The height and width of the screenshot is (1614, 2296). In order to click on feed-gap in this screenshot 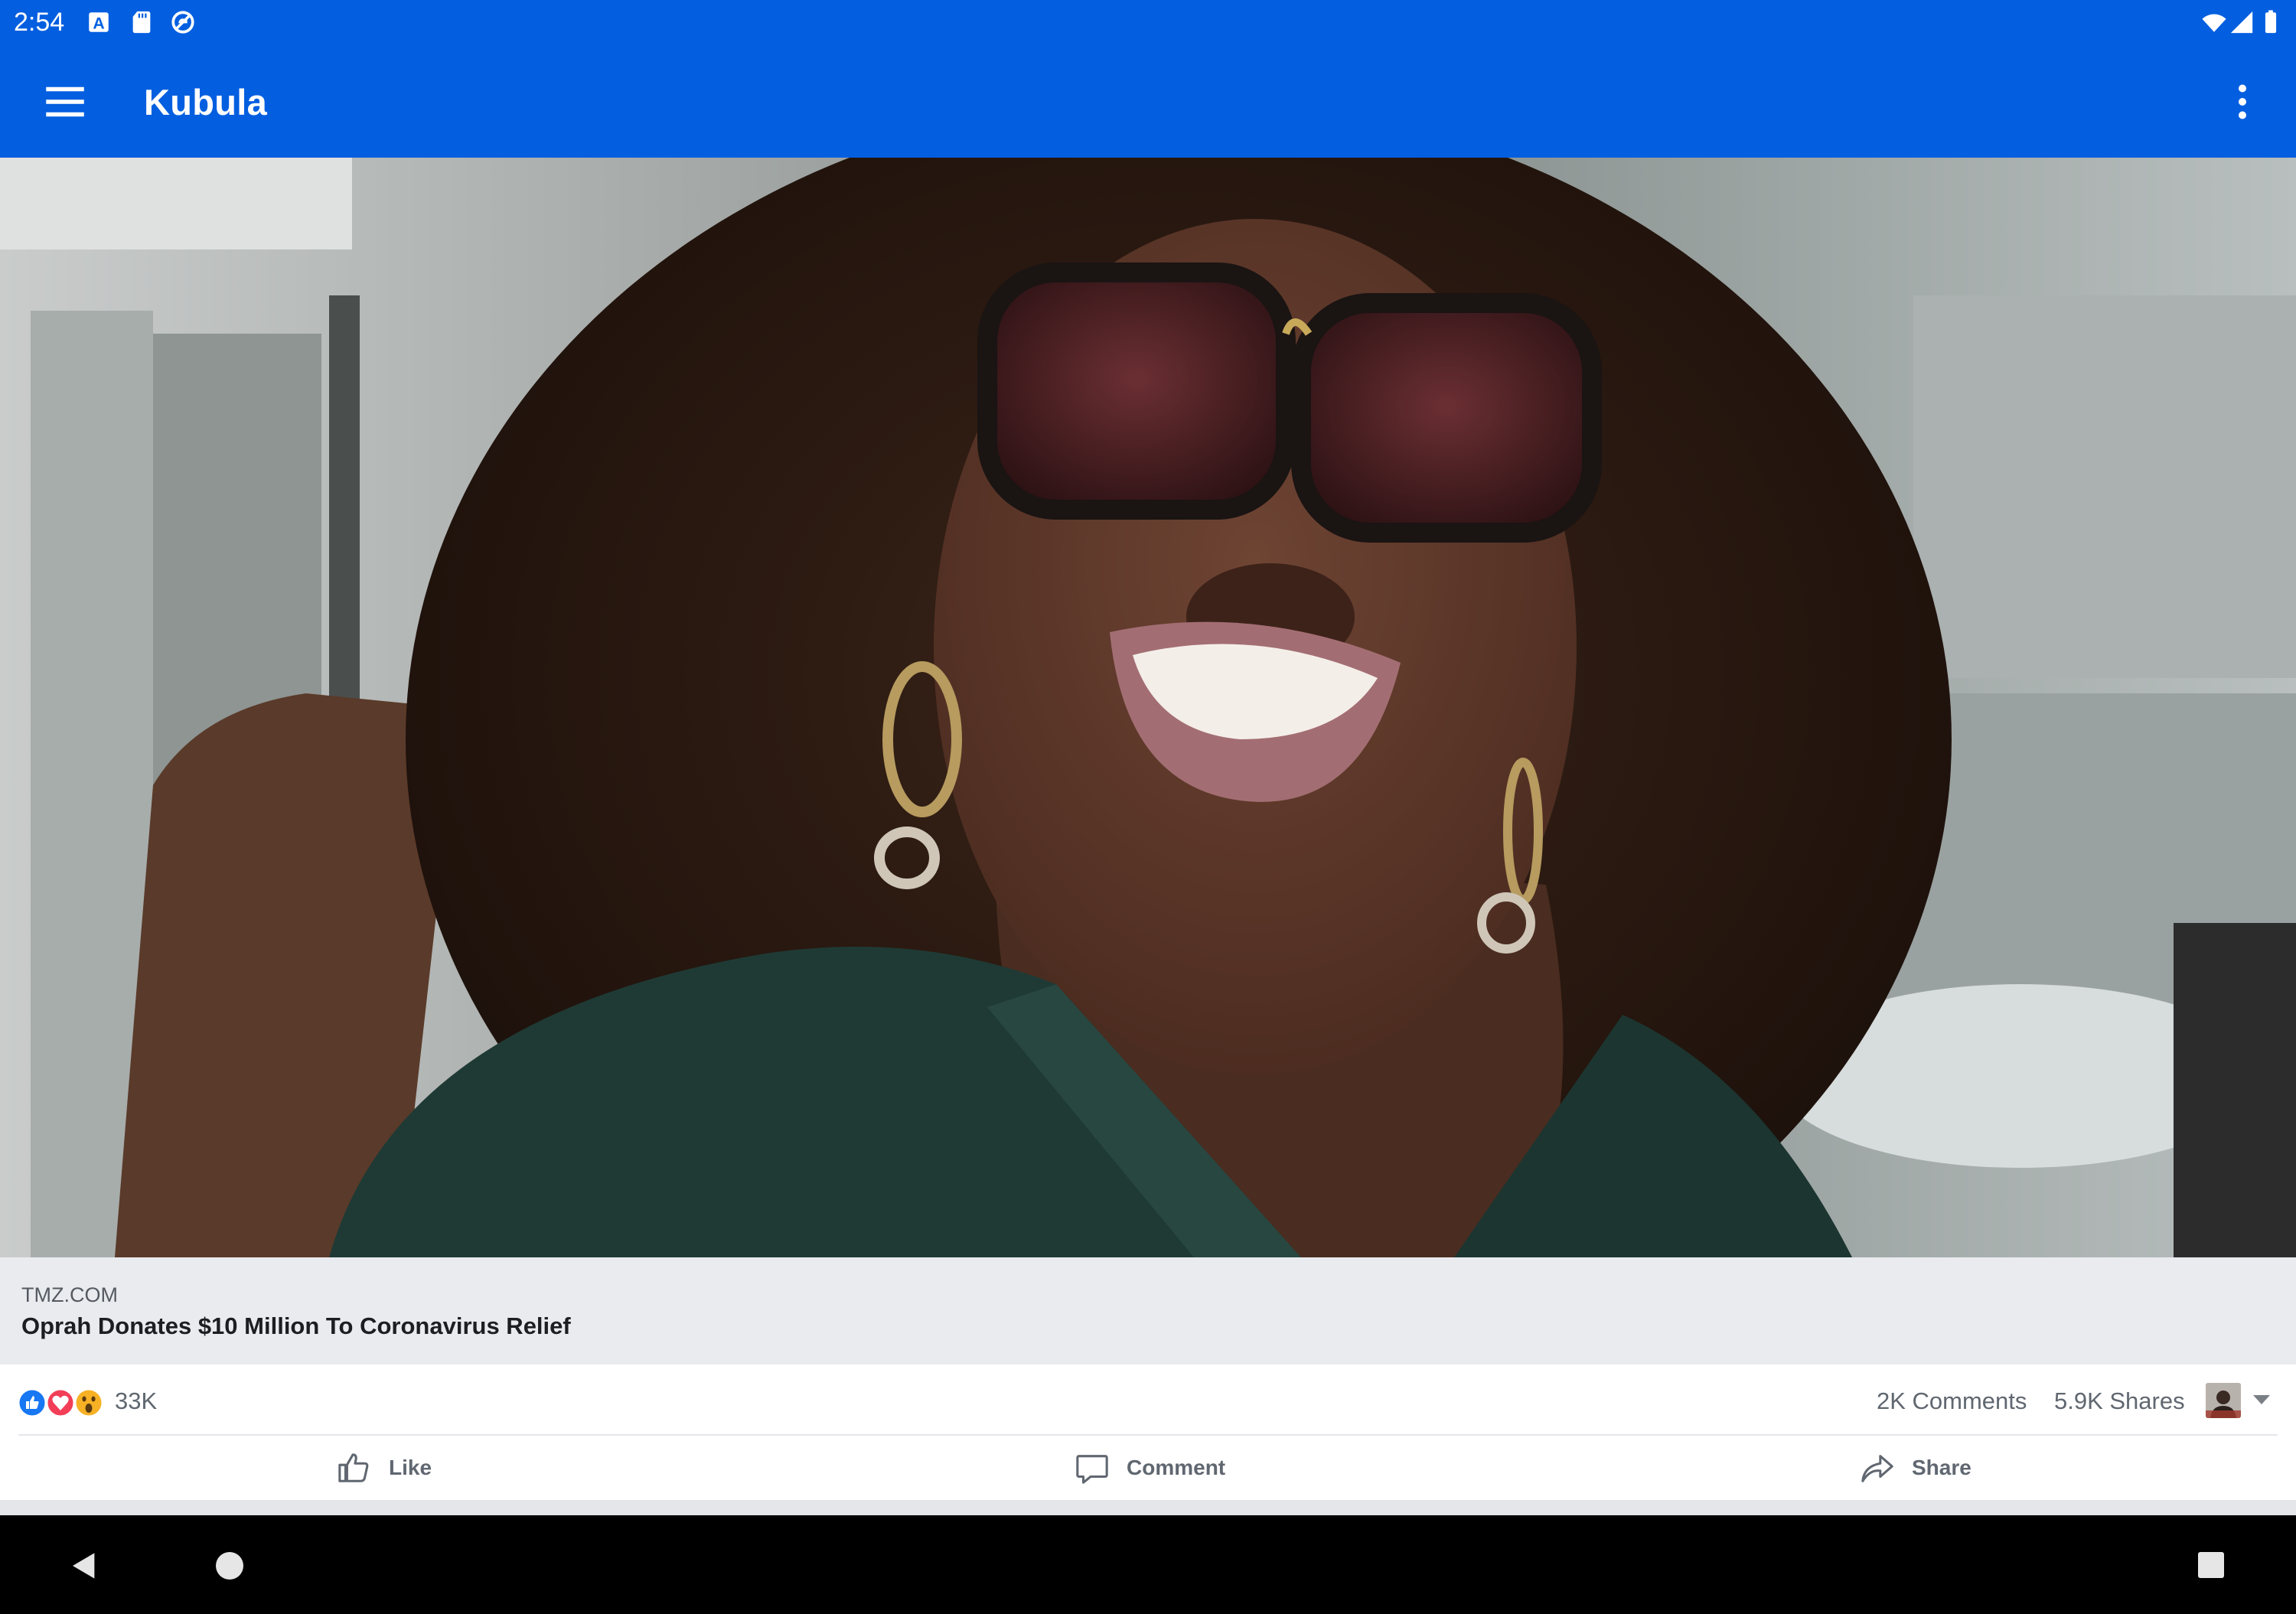, I will do `click(1148, 1507)`.